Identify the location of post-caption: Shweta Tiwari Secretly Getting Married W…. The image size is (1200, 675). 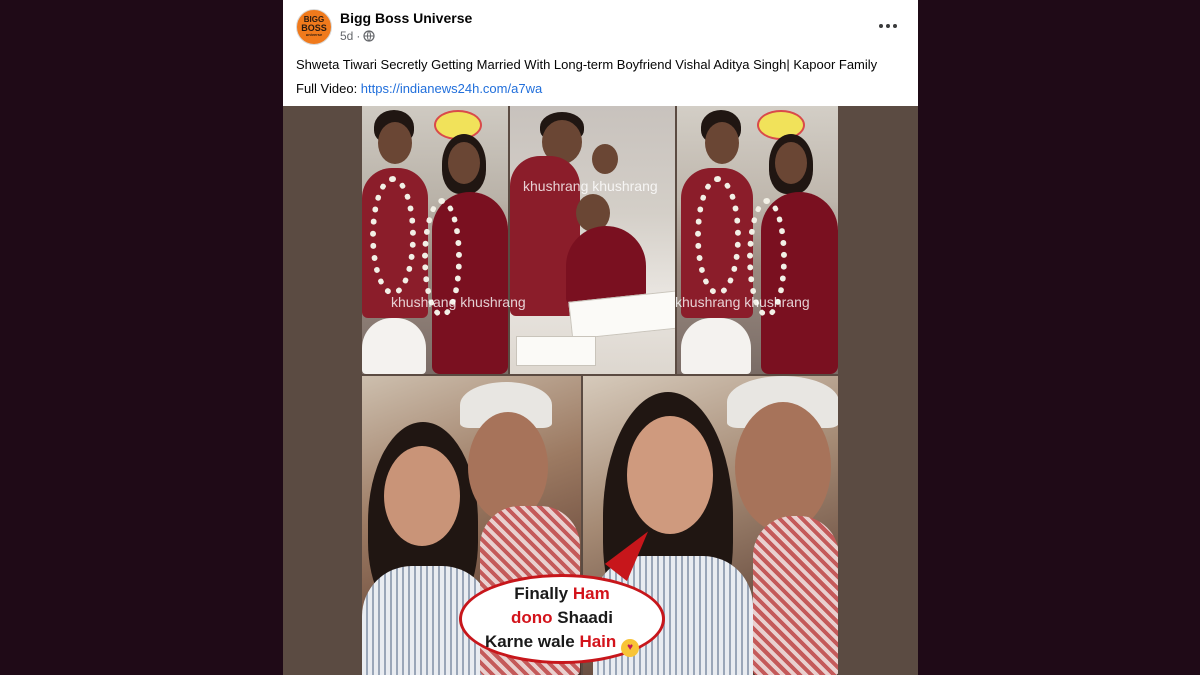
(603, 77).